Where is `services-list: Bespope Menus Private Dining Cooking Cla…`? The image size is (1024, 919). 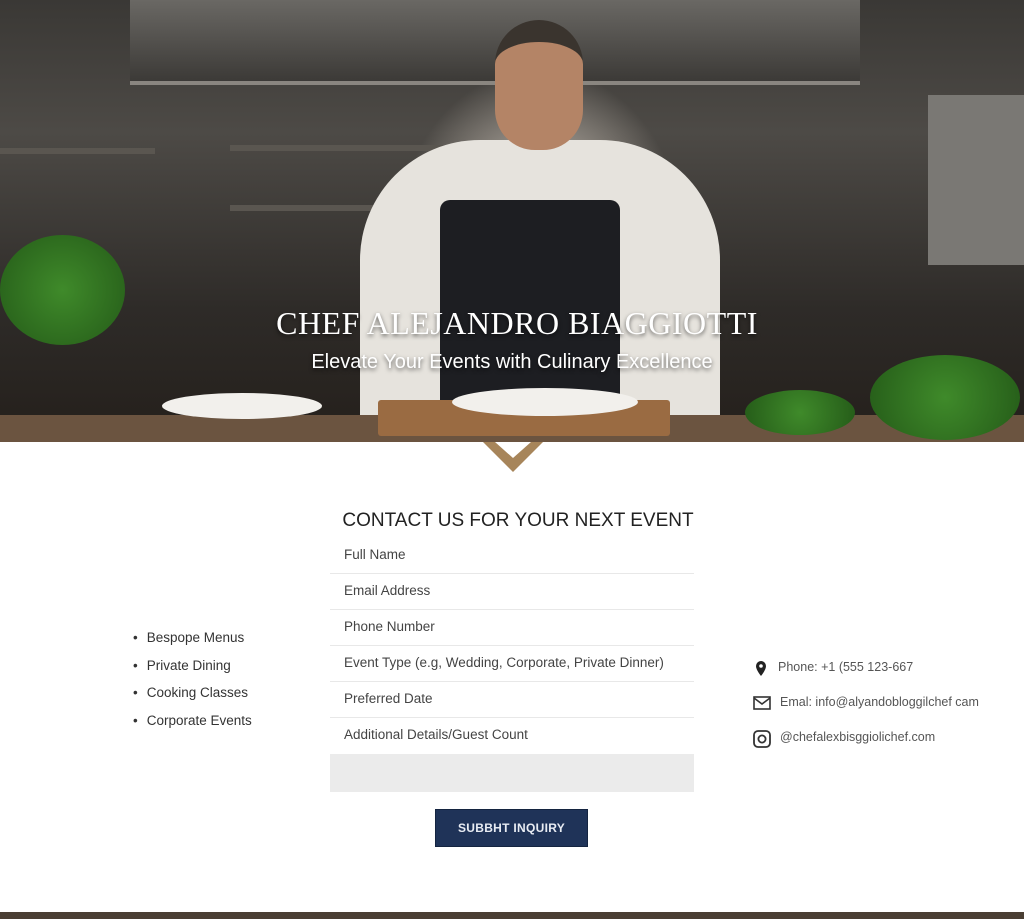 services-list: Bespope Menus Private Dining Cooking Cla… is located at coordinates (192, 685).